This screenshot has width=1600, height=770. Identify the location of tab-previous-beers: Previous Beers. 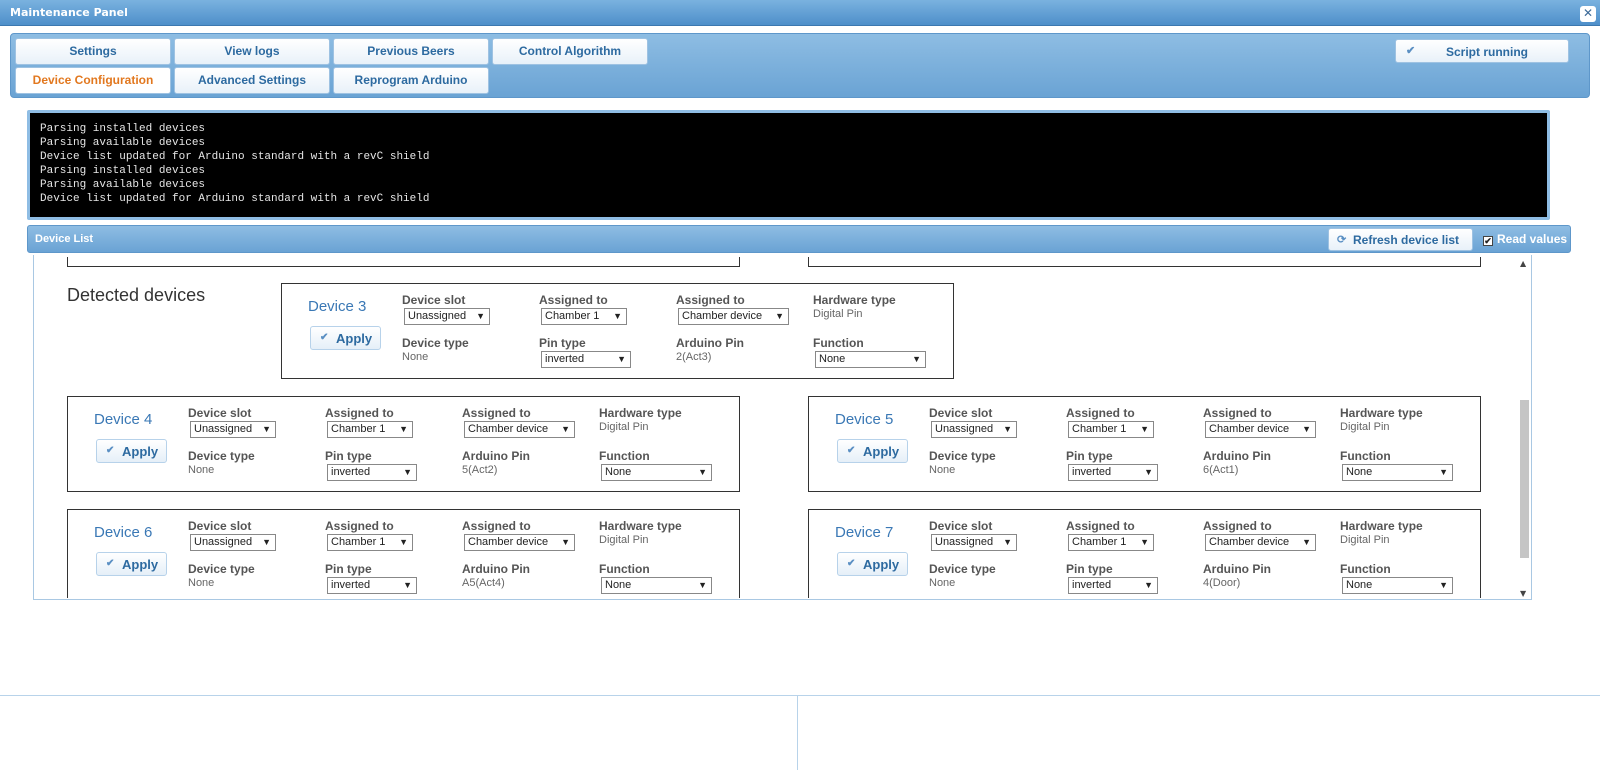
(411, 51).